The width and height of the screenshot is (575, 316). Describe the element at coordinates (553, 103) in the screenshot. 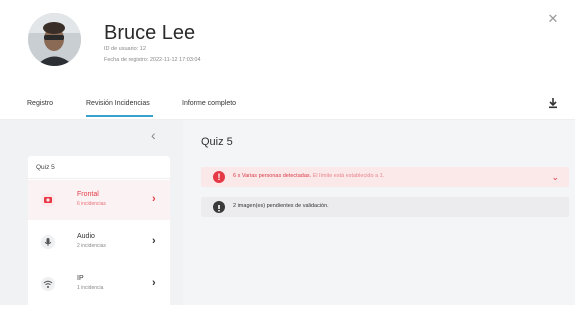

I see `download-icon` at that location.